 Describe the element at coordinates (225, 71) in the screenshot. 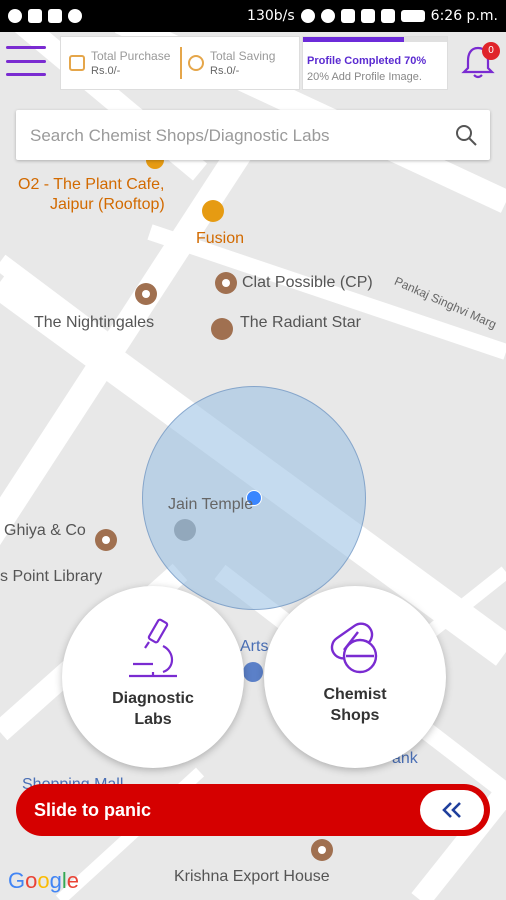

I see `total-saving-value: Rs.0/-` at that location.